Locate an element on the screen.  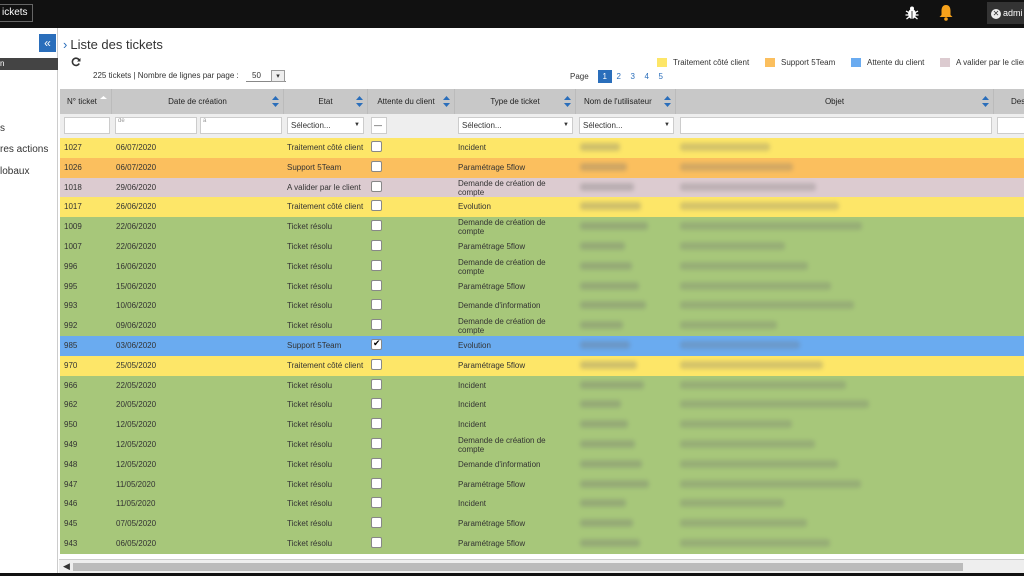
scrollbar-thumb is located at coordinates (518, 567).